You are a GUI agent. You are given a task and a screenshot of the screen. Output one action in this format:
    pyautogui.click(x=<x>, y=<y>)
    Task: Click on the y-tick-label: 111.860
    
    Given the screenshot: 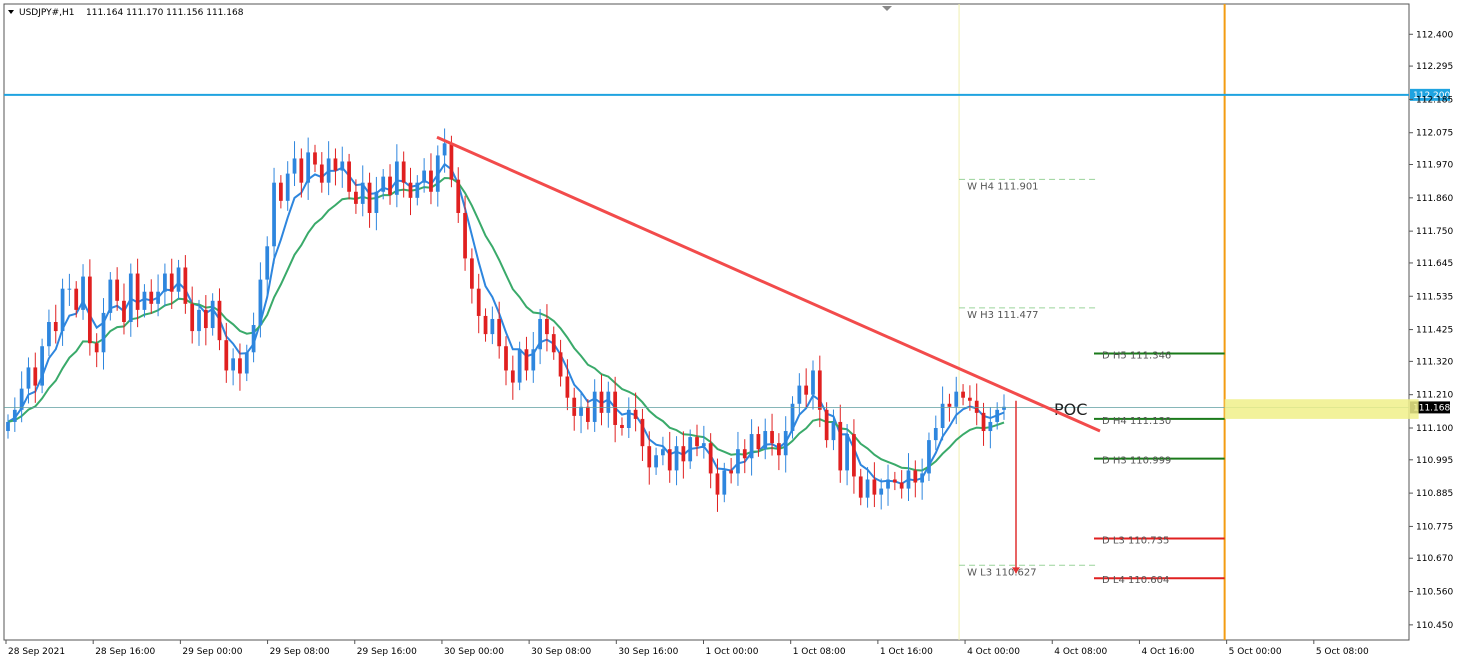 What is the action you would take?
    pyautogui.click(x=1434, y=199)
    